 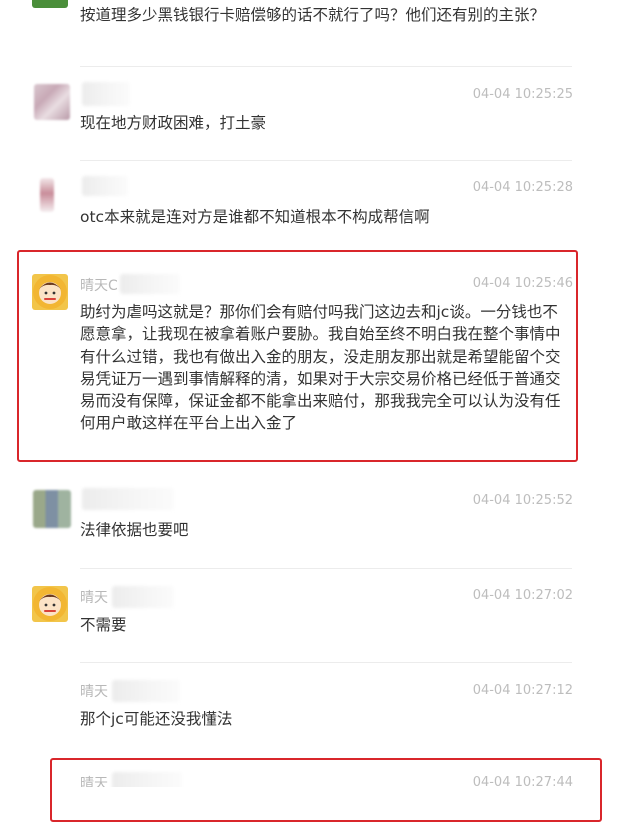 What do you see at coordinates (522, 500) in the screenshot?
I see `message-timestamp: 04-04 10:25:52` at bounding box center [522, 500].